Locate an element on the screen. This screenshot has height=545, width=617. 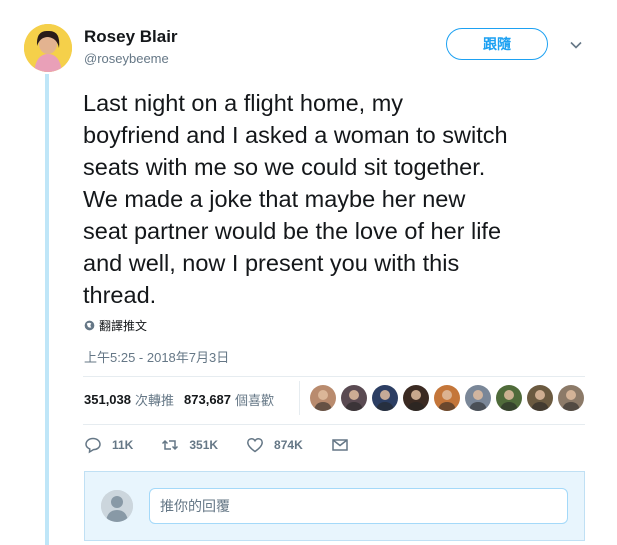
heart-icon is located at coordinates (255, 445).